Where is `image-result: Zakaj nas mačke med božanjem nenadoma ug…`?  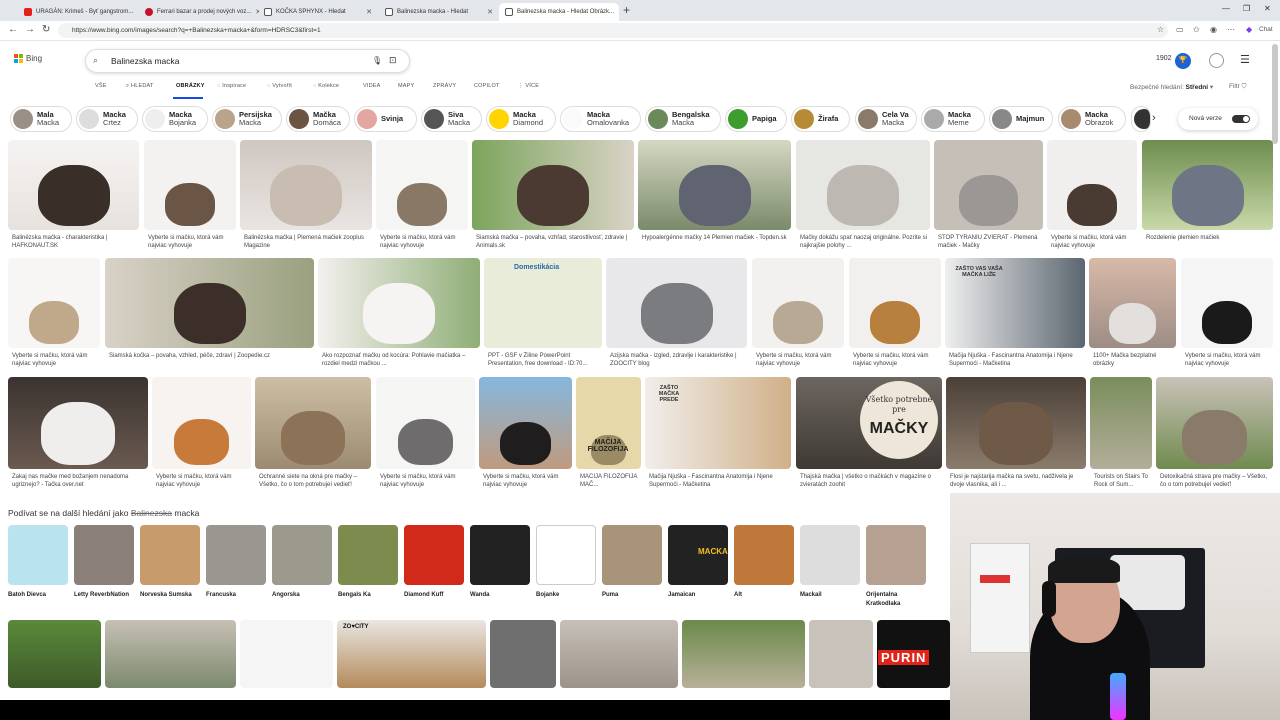 image-result: Zakaj nas mačke med božanjem nenadoma ug… is located at coordinates (78, 433).